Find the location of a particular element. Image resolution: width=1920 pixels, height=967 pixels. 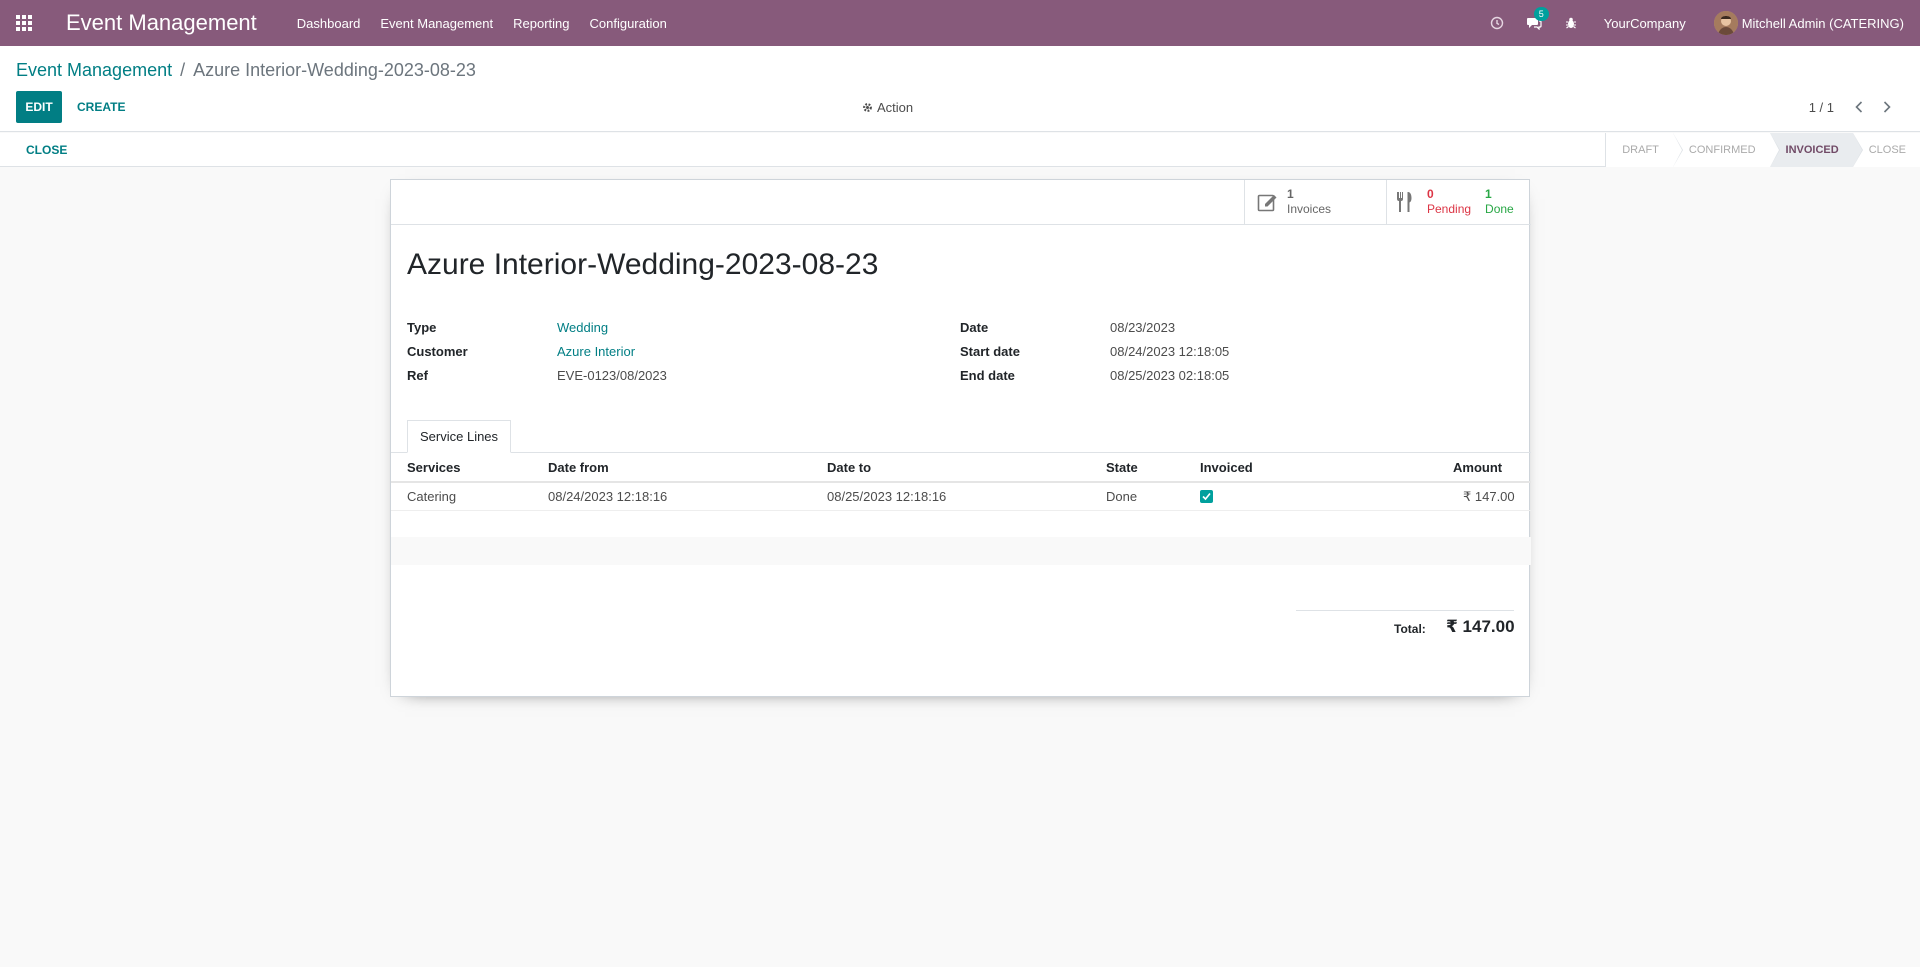

tab-service-lines: Service Lines is located at coordinates (459, 436).